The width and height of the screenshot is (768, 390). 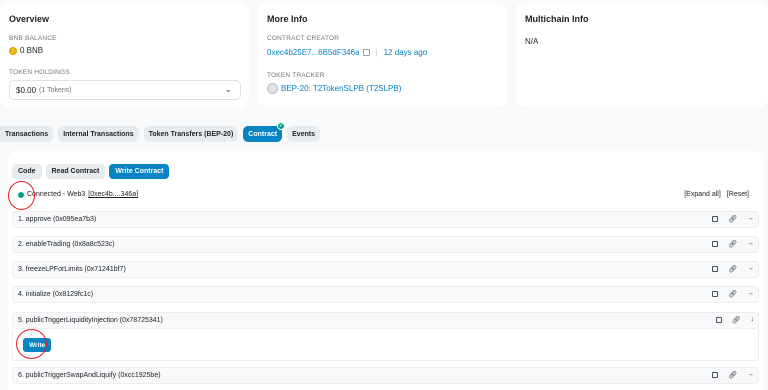 What do you see at coordinates (296, 75) in the screenshot?
I see `token-tracker-label: TOKEN TRACKER` at bounding box center [296, 75].